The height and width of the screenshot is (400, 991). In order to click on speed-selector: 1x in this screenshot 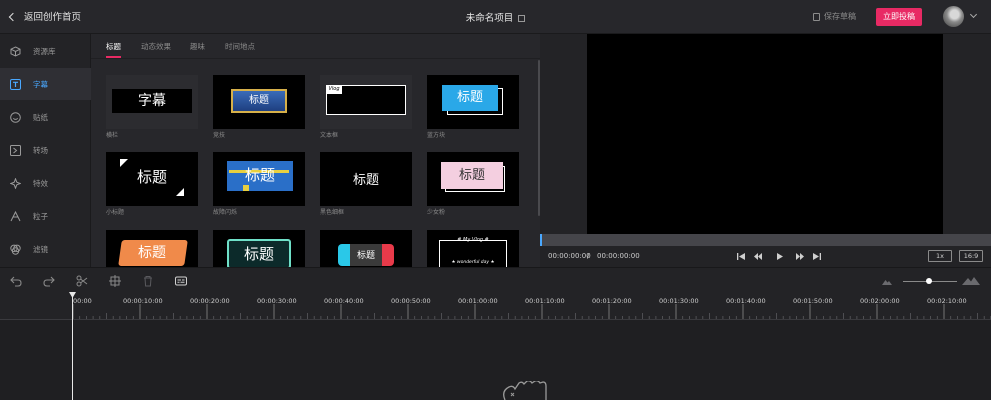, I will do `click(940, 256)`.